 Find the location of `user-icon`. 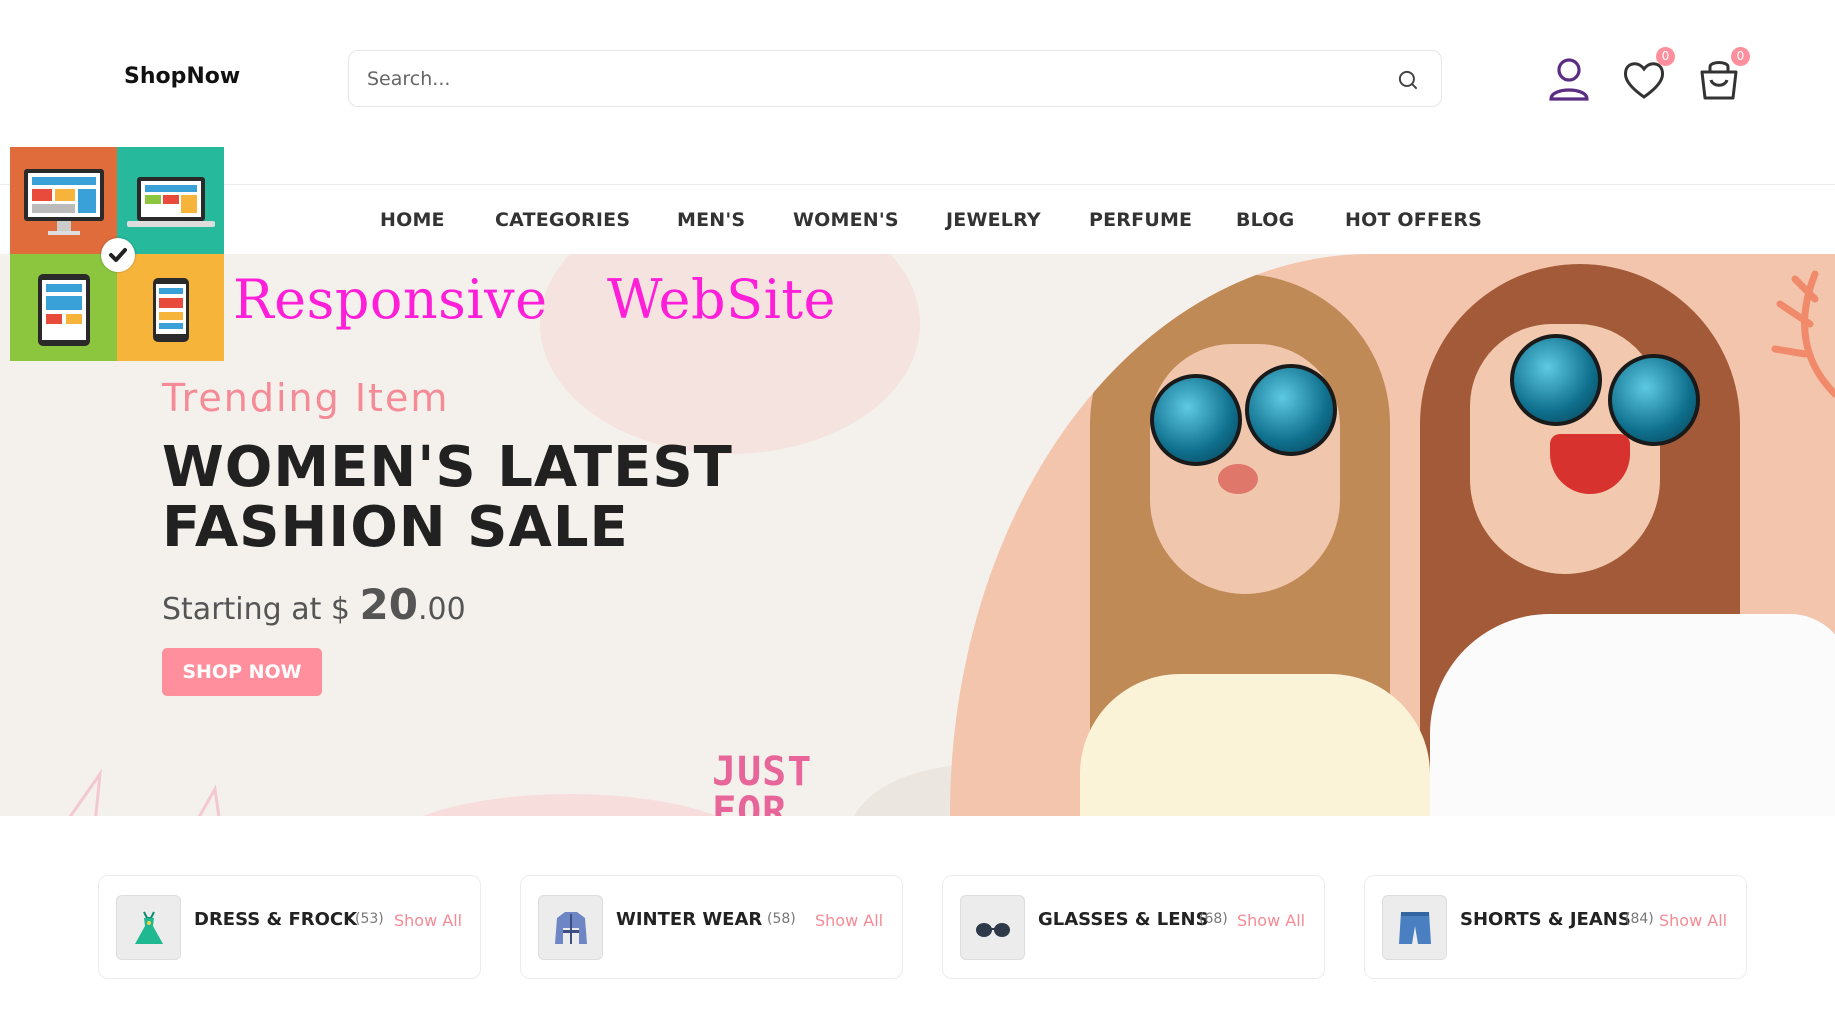

user-icon is located at coordinates (1569, 79).